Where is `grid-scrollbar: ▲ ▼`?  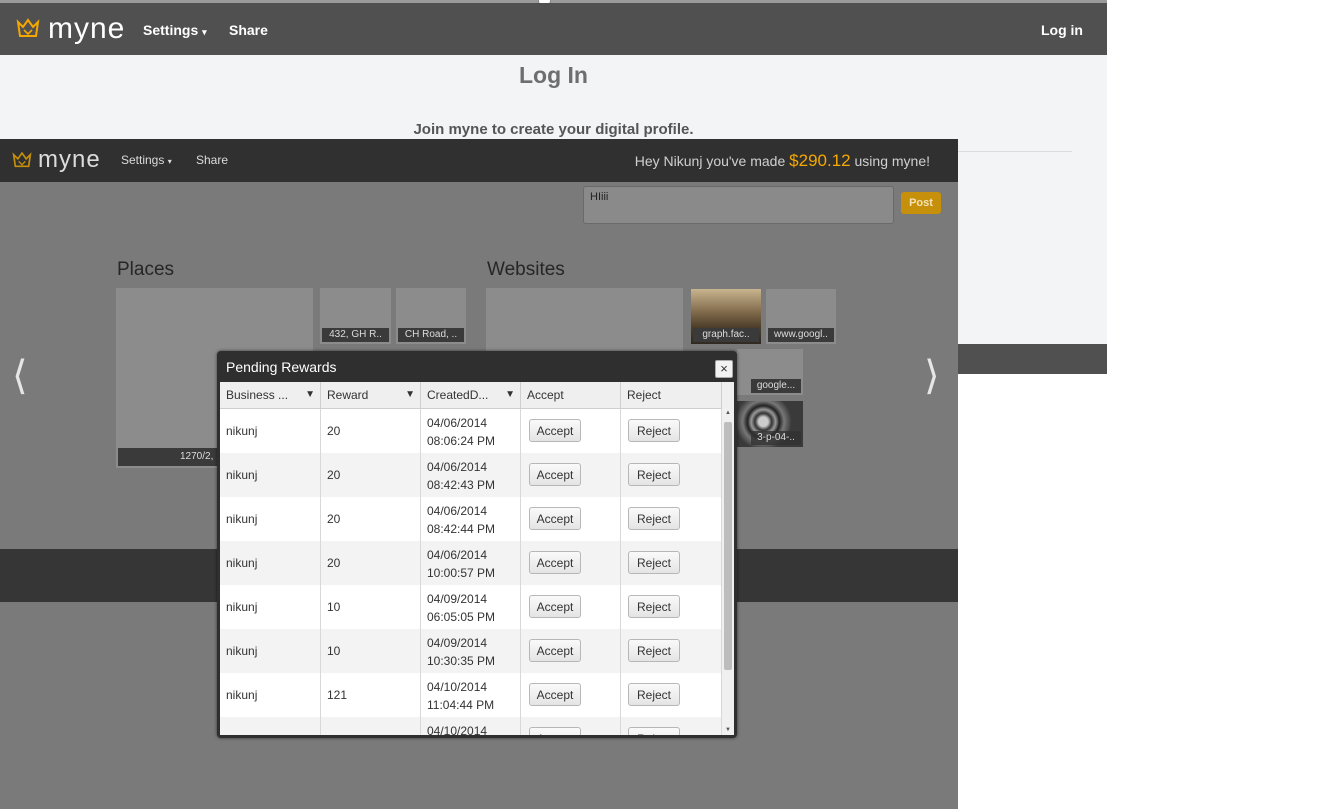 grid-scrollbar: ▲ ▼ is located at coordinates (728, 571).